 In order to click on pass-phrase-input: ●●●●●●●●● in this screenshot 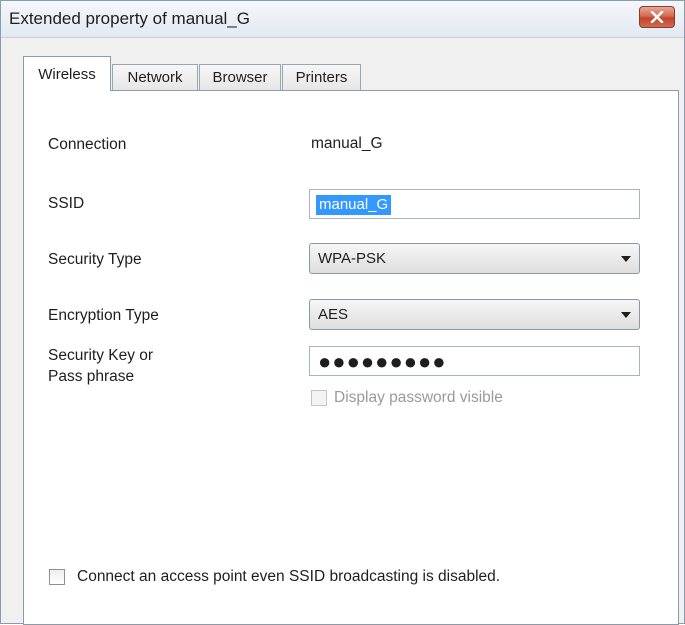, I will do `click(474, 361)`.